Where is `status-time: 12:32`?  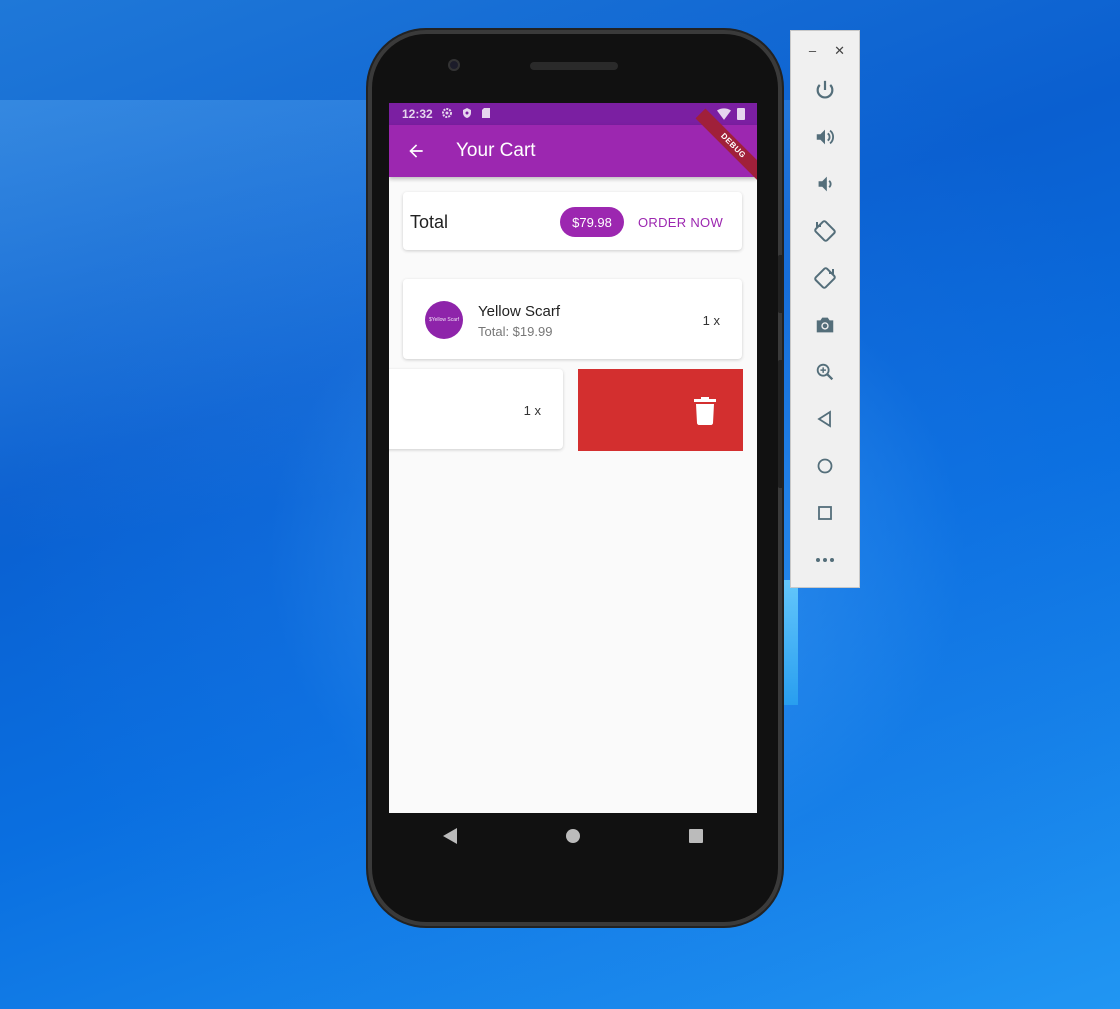
status-time: 12:32 is located at coordinates (417, 114).